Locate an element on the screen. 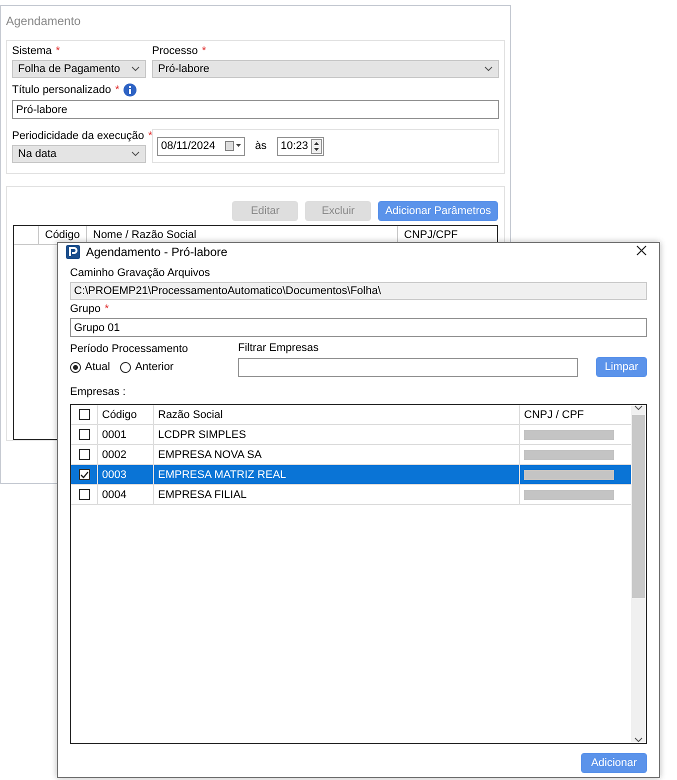 Image resolution: width=677 pixels, height=780 pixels. path-field: C:\PROEMP21\ProcessamentoAutomatico\Documentos\Folha\ is located at coordinates (358, 291).